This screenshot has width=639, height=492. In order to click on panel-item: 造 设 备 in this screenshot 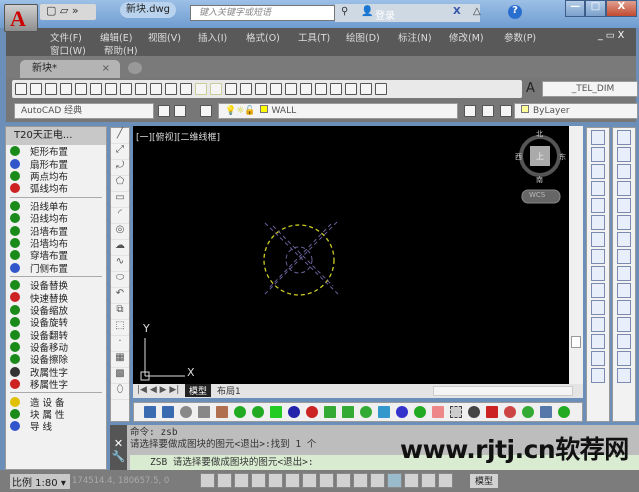, I will do `click(56, 402)`.